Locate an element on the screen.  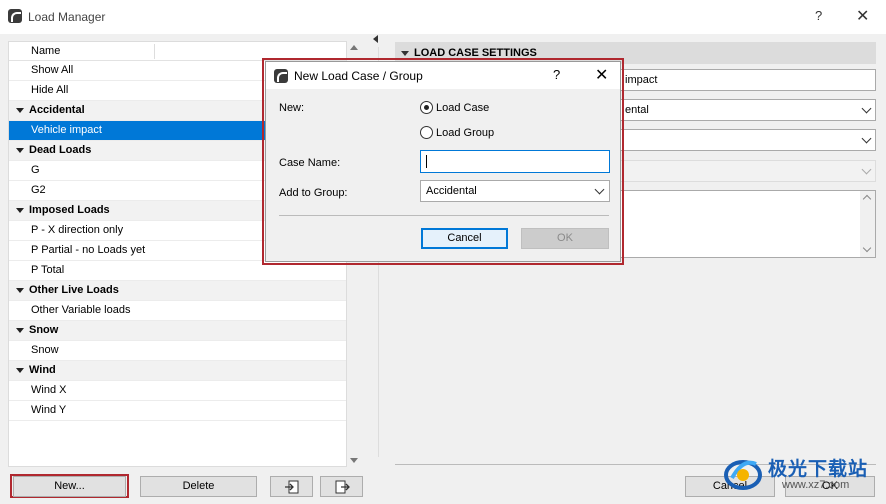
dialog-ok-button: OK is located at coordinates (565, 238).